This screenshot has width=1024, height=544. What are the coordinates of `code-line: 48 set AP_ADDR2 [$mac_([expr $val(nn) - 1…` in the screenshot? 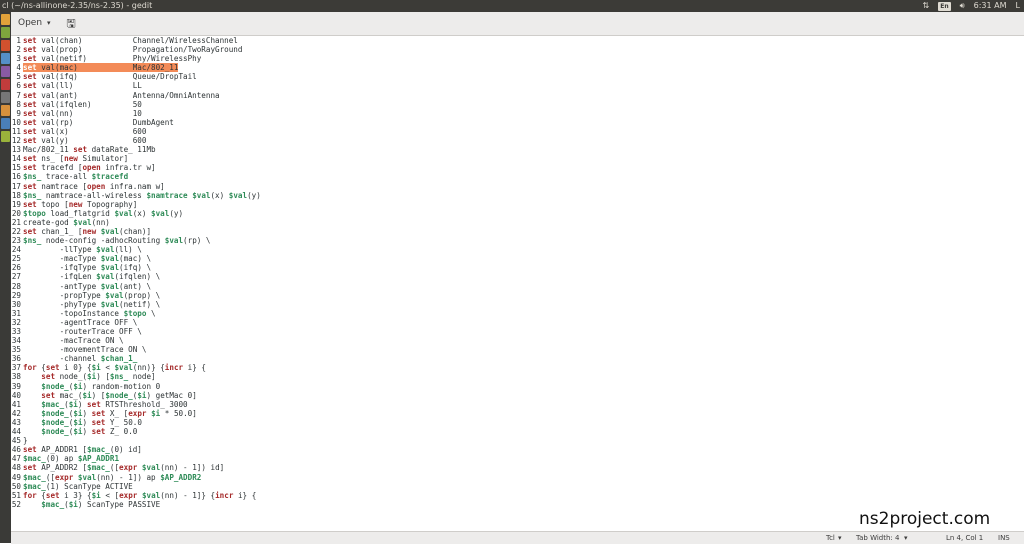 It's located at (517, 467).